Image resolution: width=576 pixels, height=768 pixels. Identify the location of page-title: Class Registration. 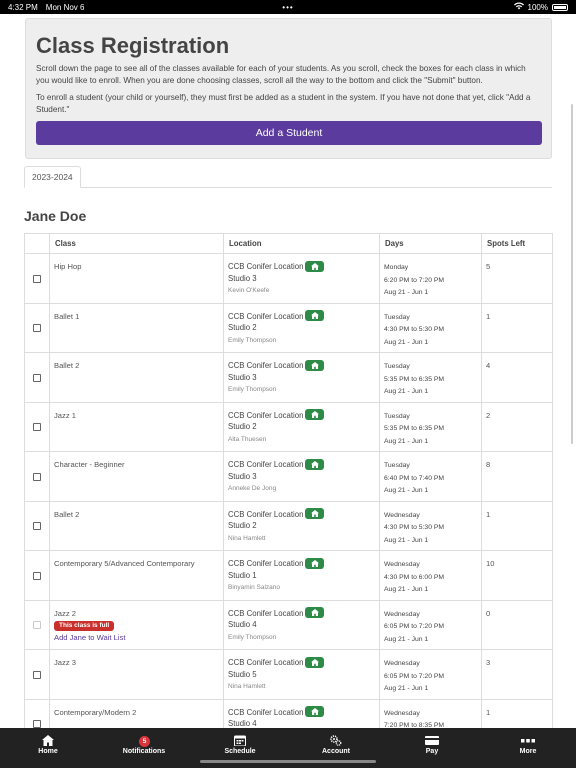
(133, 45).